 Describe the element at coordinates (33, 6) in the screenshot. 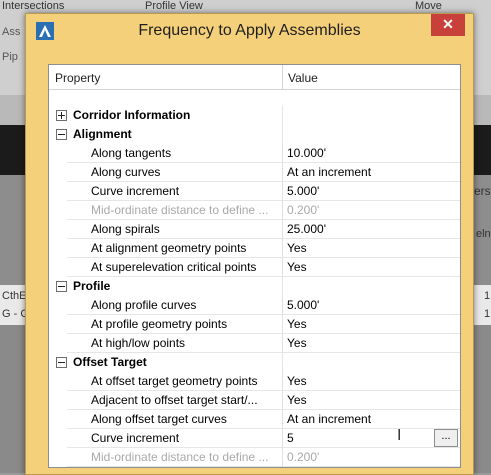

I see `ribbon-intersections: Intersections` at that location.